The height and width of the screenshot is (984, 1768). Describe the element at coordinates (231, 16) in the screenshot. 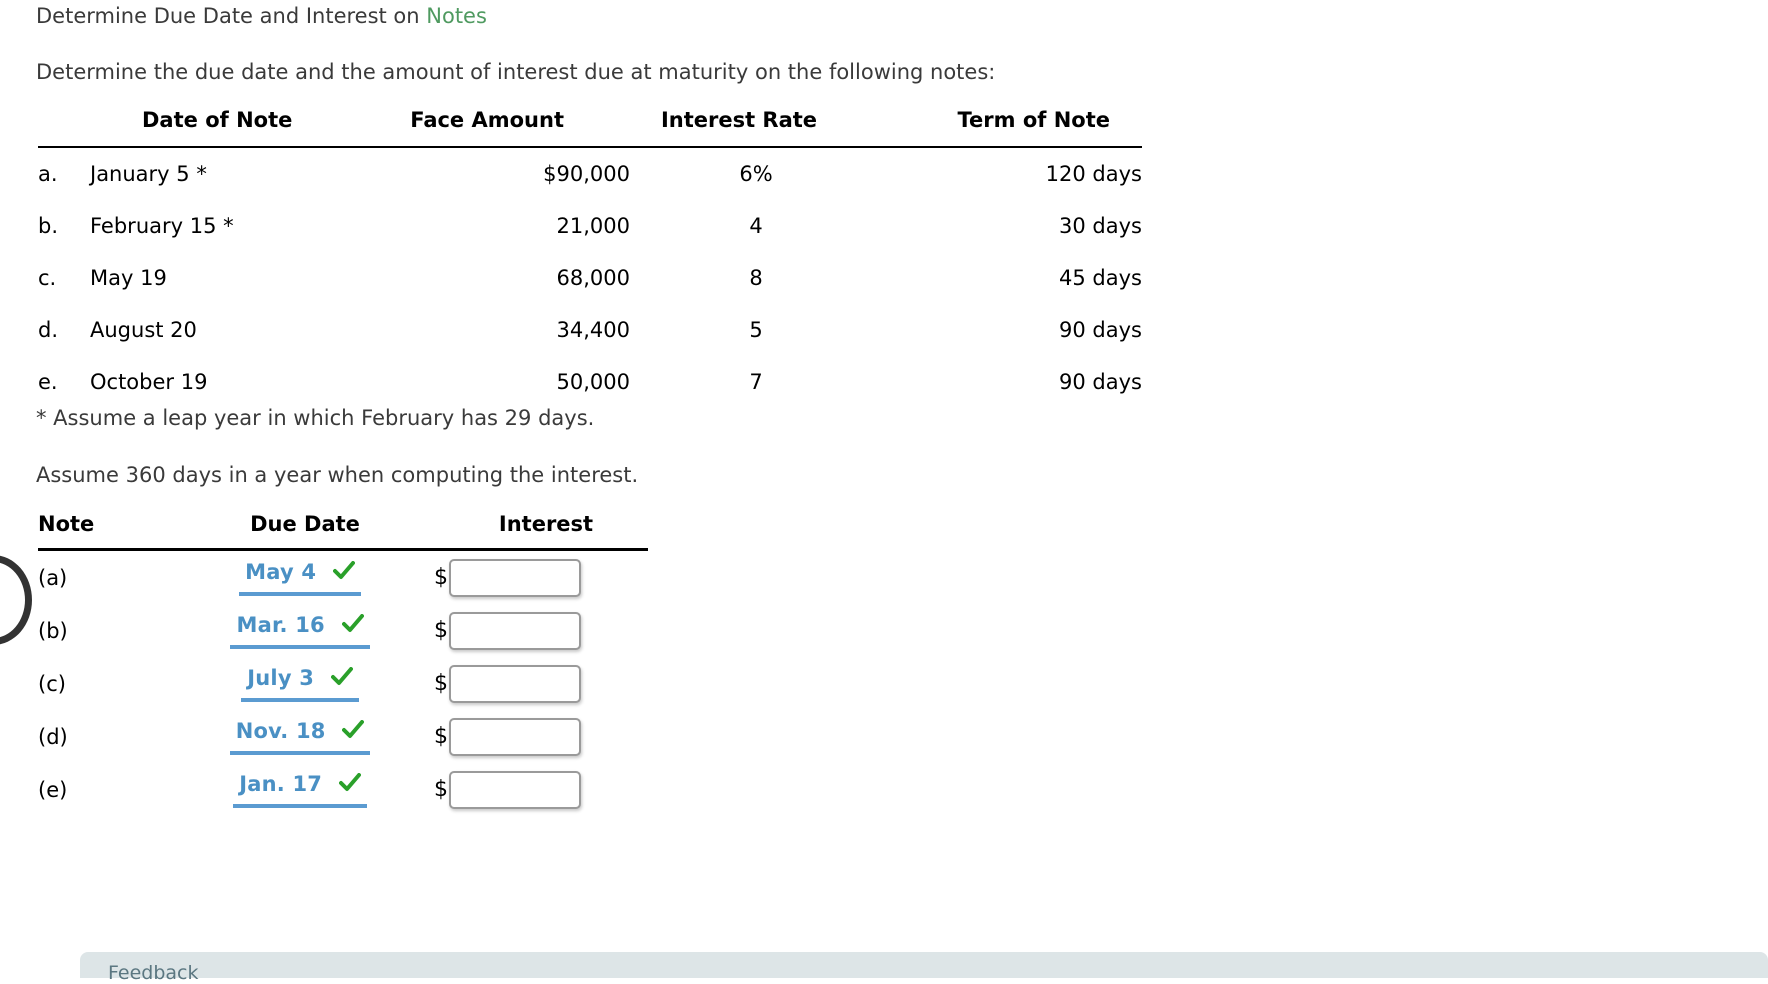

I see `page-title-prefix: Determine Due Date and Interest on` at that location.